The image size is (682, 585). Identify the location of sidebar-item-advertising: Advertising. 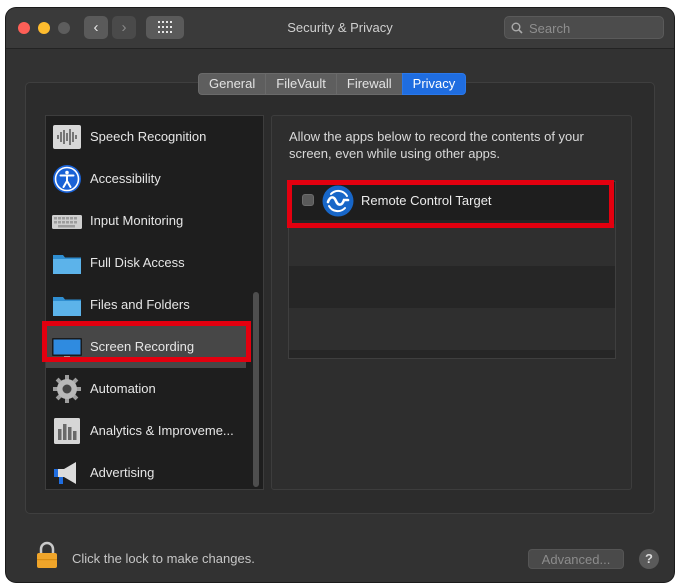
(146, 470).